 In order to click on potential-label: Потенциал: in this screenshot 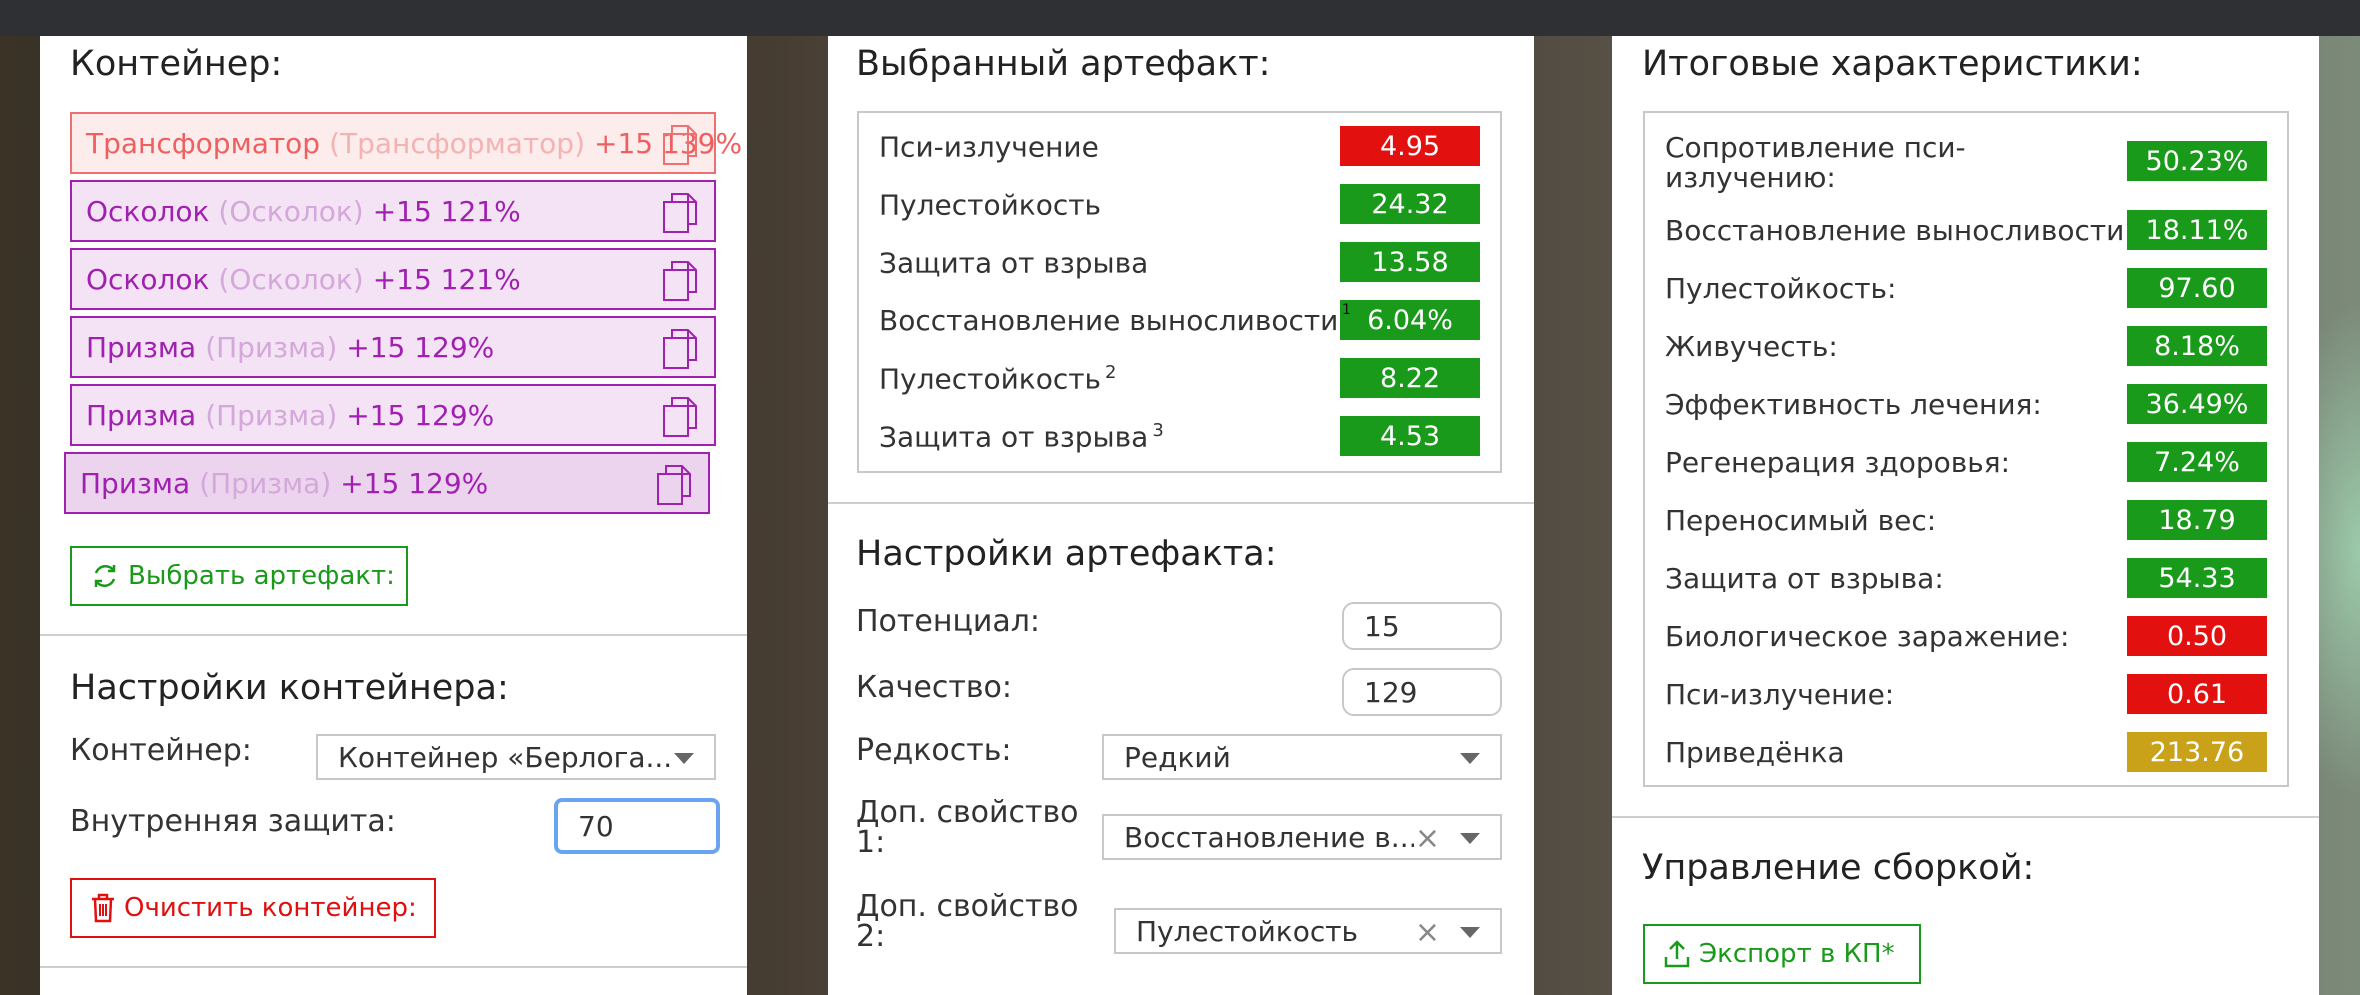, I will do `click(948, 621)`.